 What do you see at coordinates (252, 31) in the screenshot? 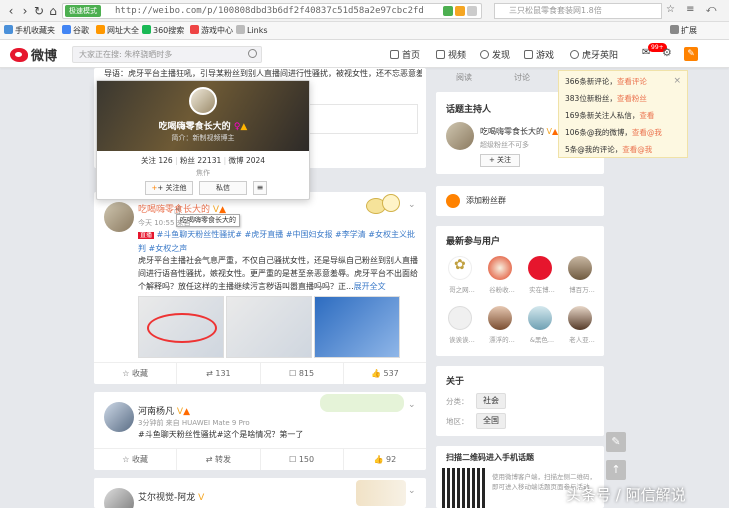
I see `bookmark-links: Links` at bounding box center [252, 31].